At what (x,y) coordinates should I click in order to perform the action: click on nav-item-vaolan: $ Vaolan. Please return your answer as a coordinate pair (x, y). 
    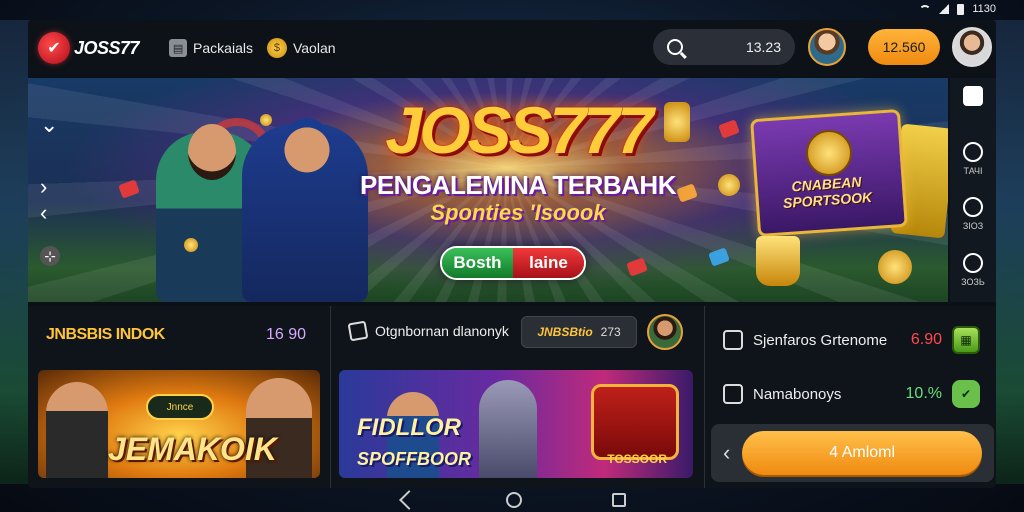
    Looking at the image, I should click on (301, 48).